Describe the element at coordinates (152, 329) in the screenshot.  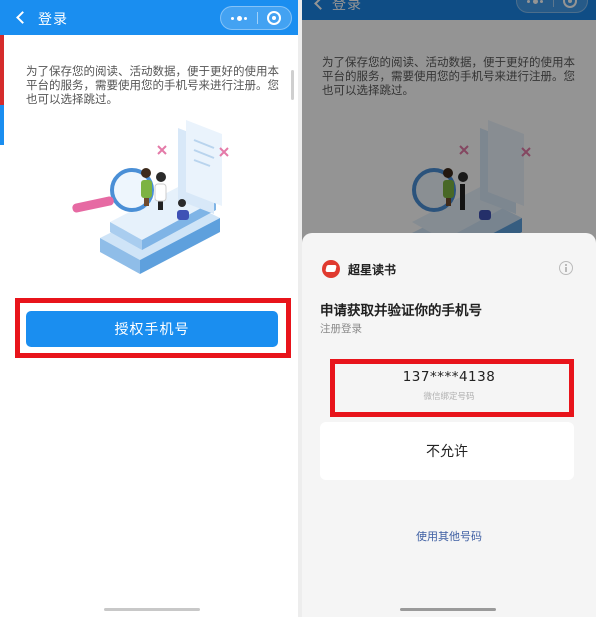
I see `authorize-phone-button: 授权手机号` at that location.